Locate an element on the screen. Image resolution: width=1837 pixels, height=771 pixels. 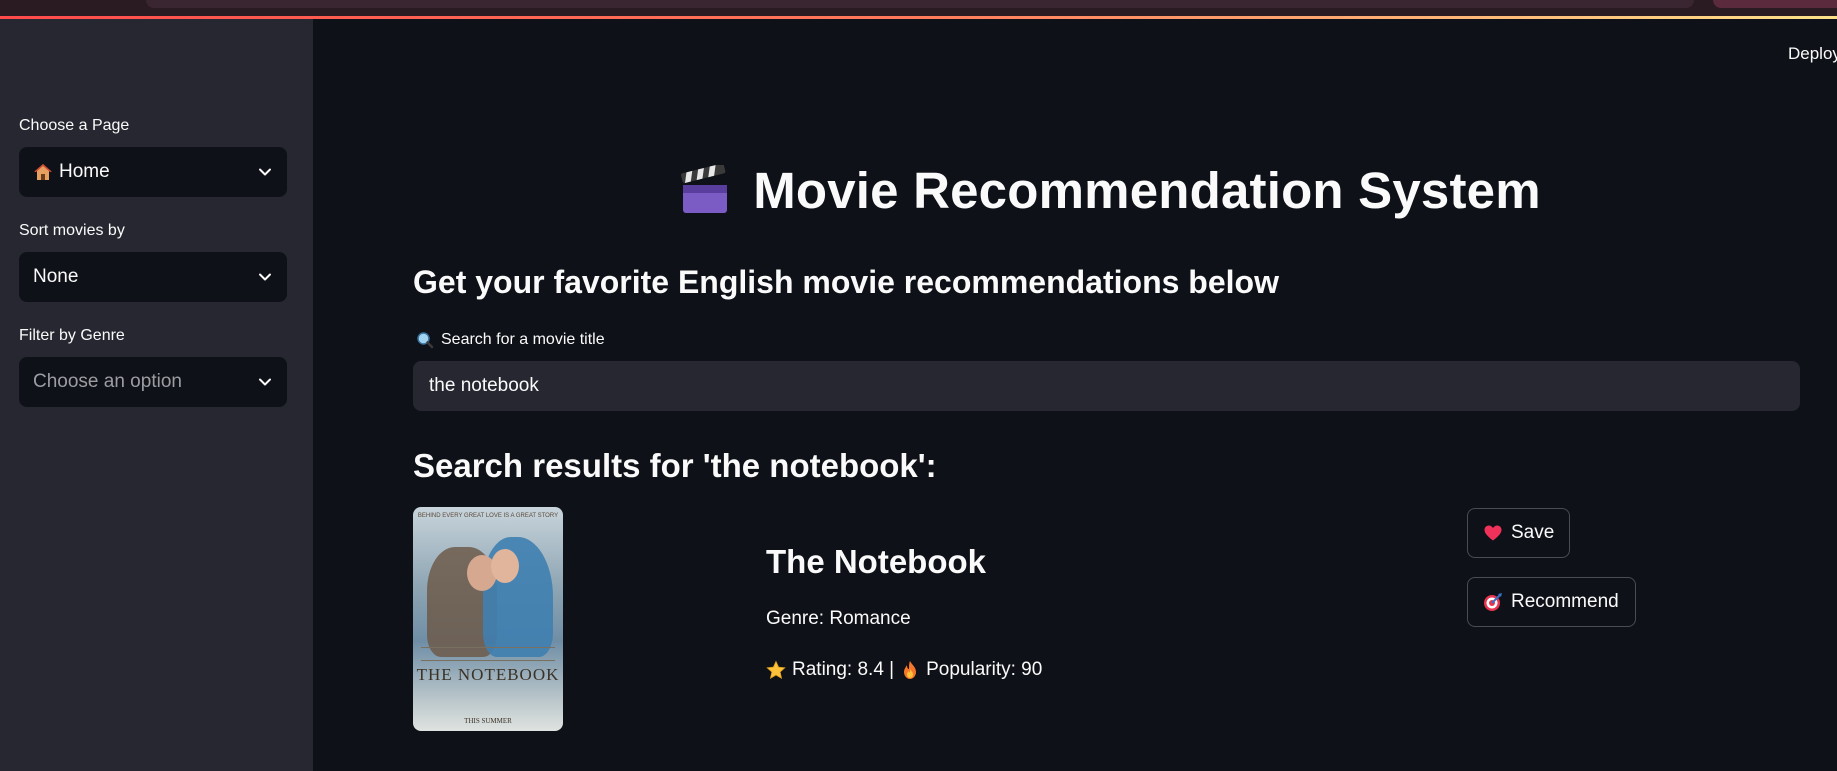
sort-select: None is located at coordinates (153, 277).